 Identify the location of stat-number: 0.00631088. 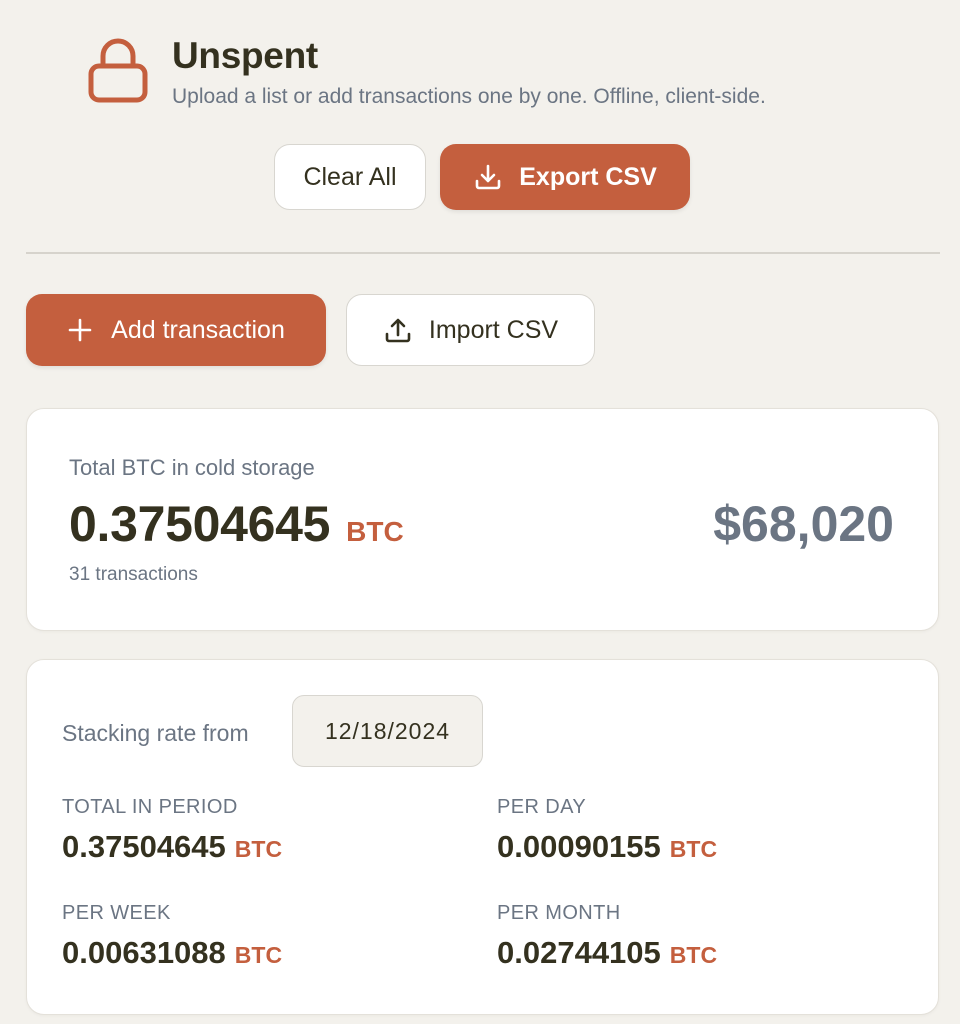
(144, 952).